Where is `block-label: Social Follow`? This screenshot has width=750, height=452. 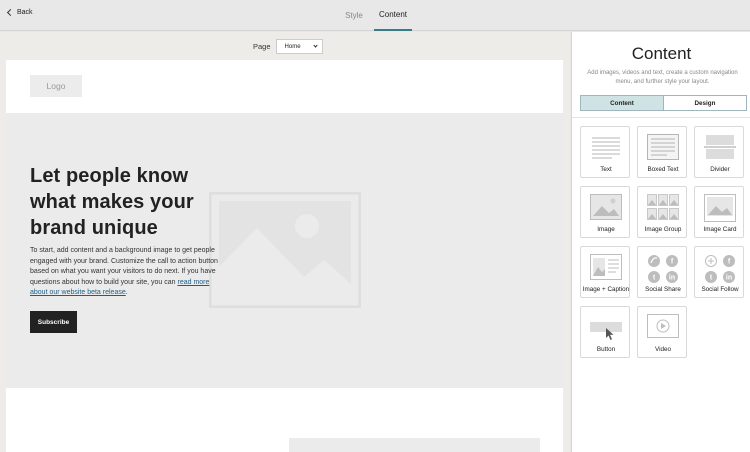
block-label: Social Follow is located at coordinates (720, 289).